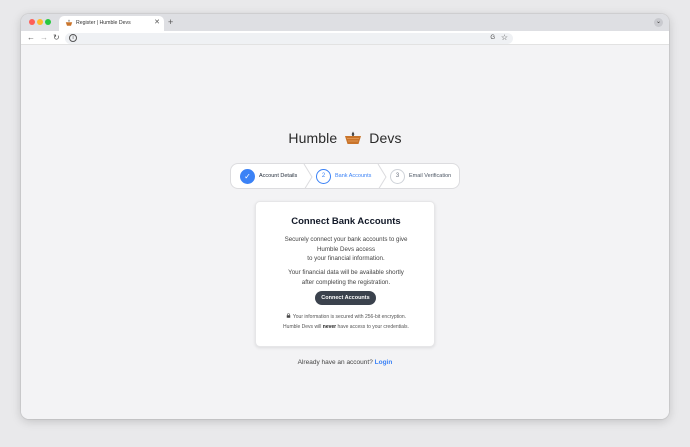 Image resolution: width=690 pixels, height=447 pixels. What do you see at coordinates (335, 362) in the screenshot?
I see `login-prompt-text: Already have an account?` at bounding box center [335, 362].